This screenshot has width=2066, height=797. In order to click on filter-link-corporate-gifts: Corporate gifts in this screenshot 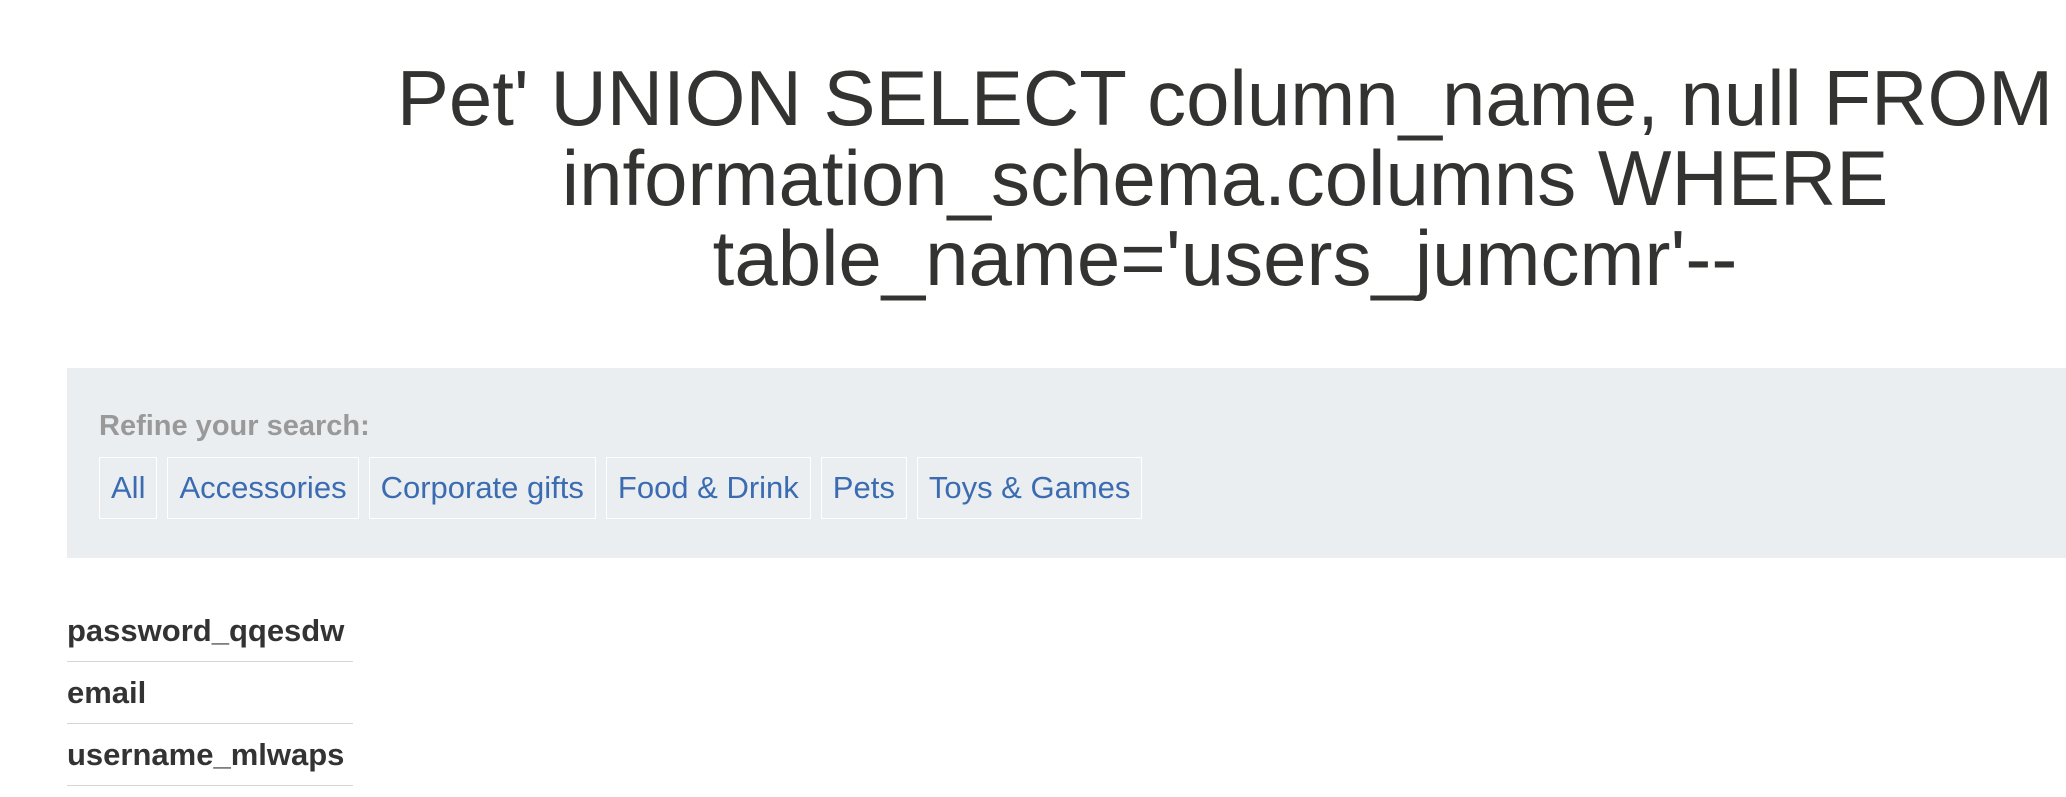, I will do `click(482, 488)`.